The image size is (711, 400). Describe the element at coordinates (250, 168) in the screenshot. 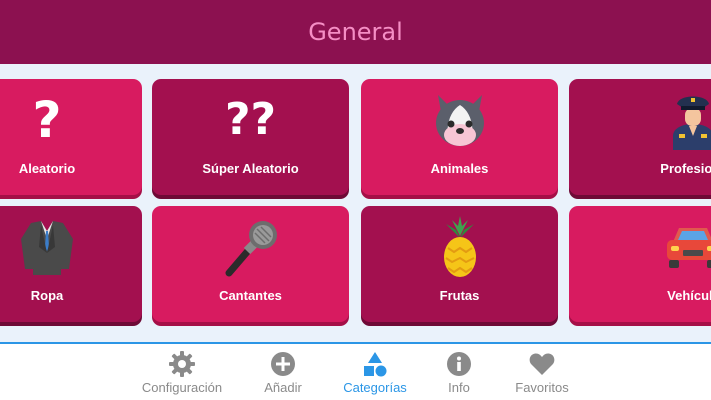

I see `category-label: Súper Aleatorio` at that location.